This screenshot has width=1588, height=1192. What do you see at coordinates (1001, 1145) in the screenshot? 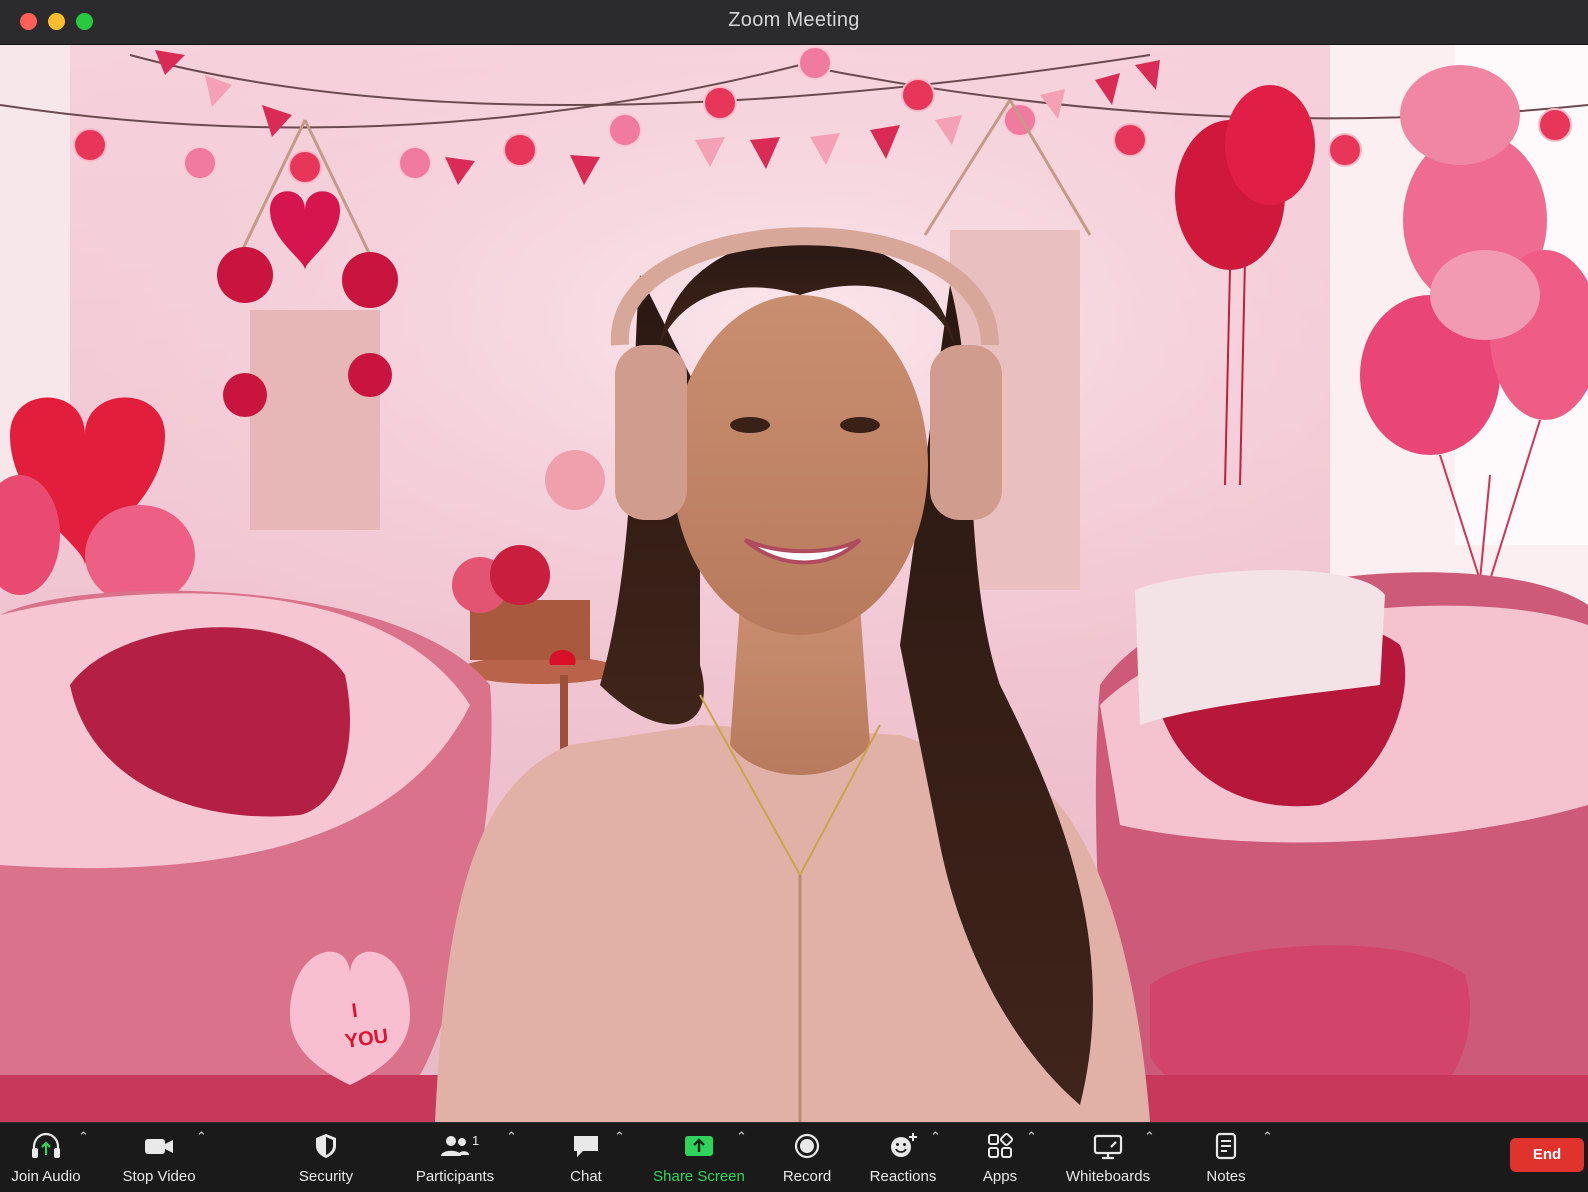
I see `apps-grid-icon` at bounding box center [1001, 1145].